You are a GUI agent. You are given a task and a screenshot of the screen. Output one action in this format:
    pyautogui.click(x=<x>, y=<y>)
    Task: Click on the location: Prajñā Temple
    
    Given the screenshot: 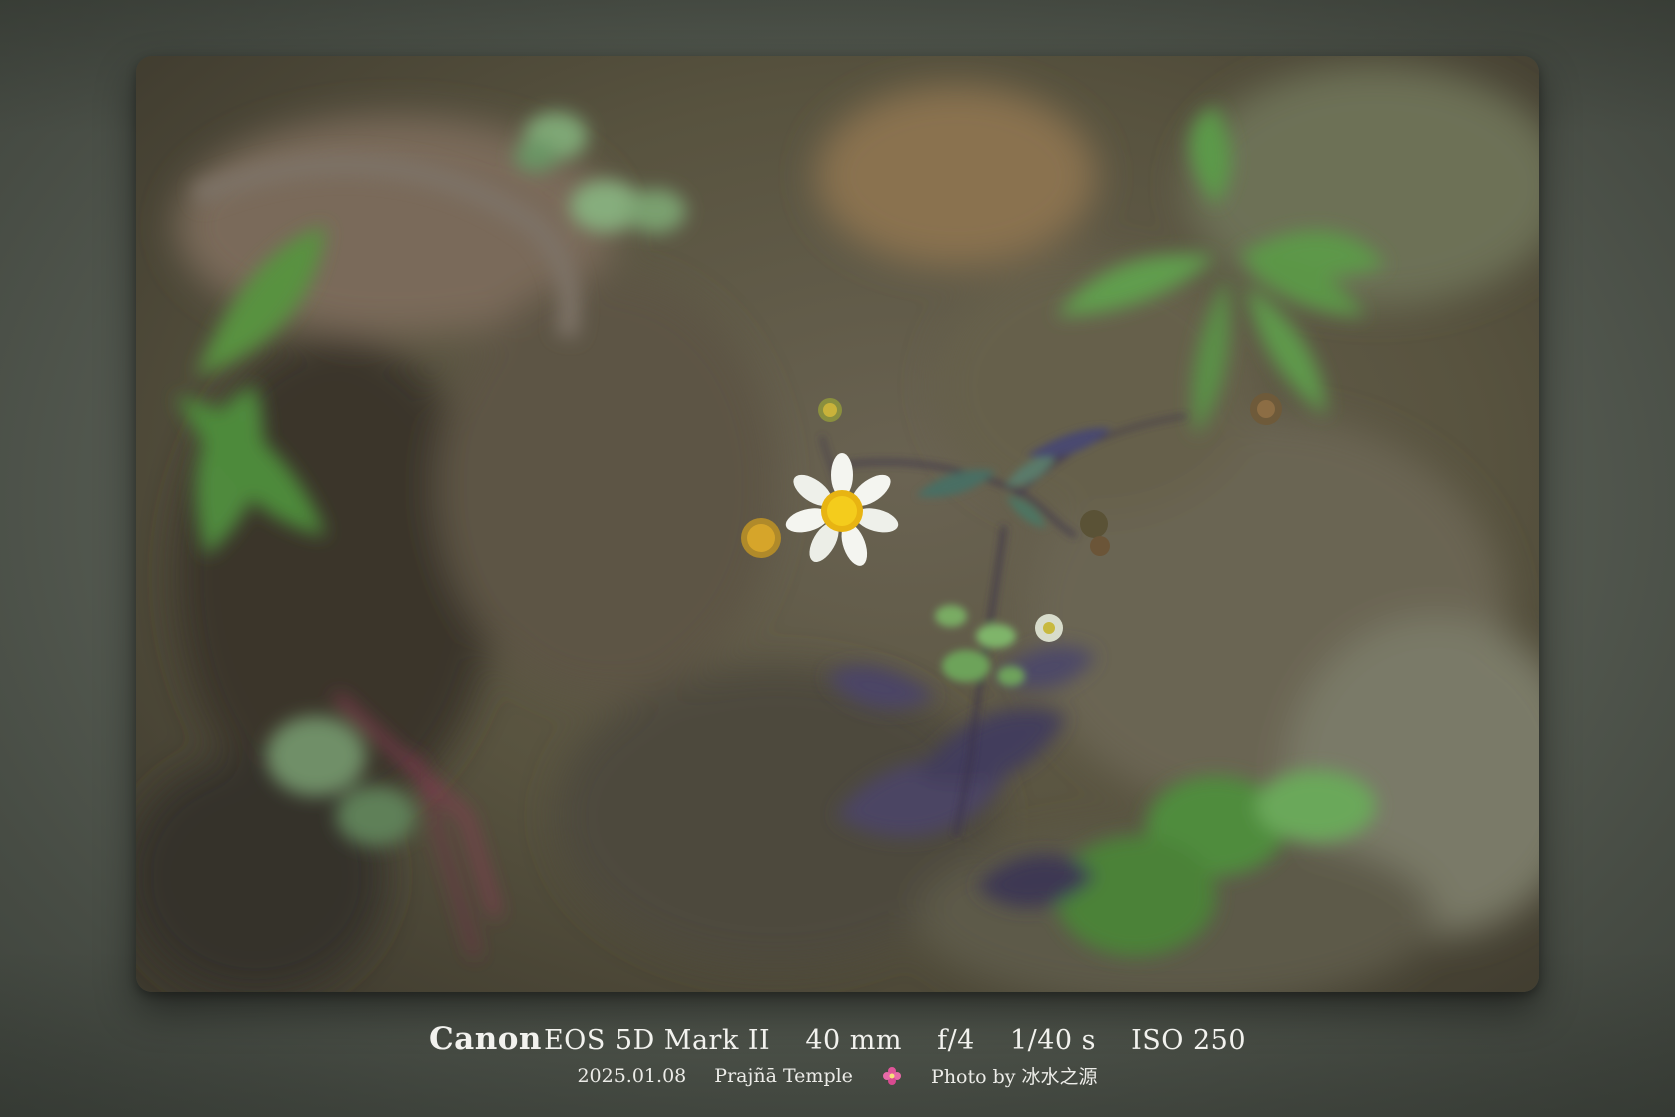 What is the action you would take?
    pyautogui.click(x=783, y=1075)
    